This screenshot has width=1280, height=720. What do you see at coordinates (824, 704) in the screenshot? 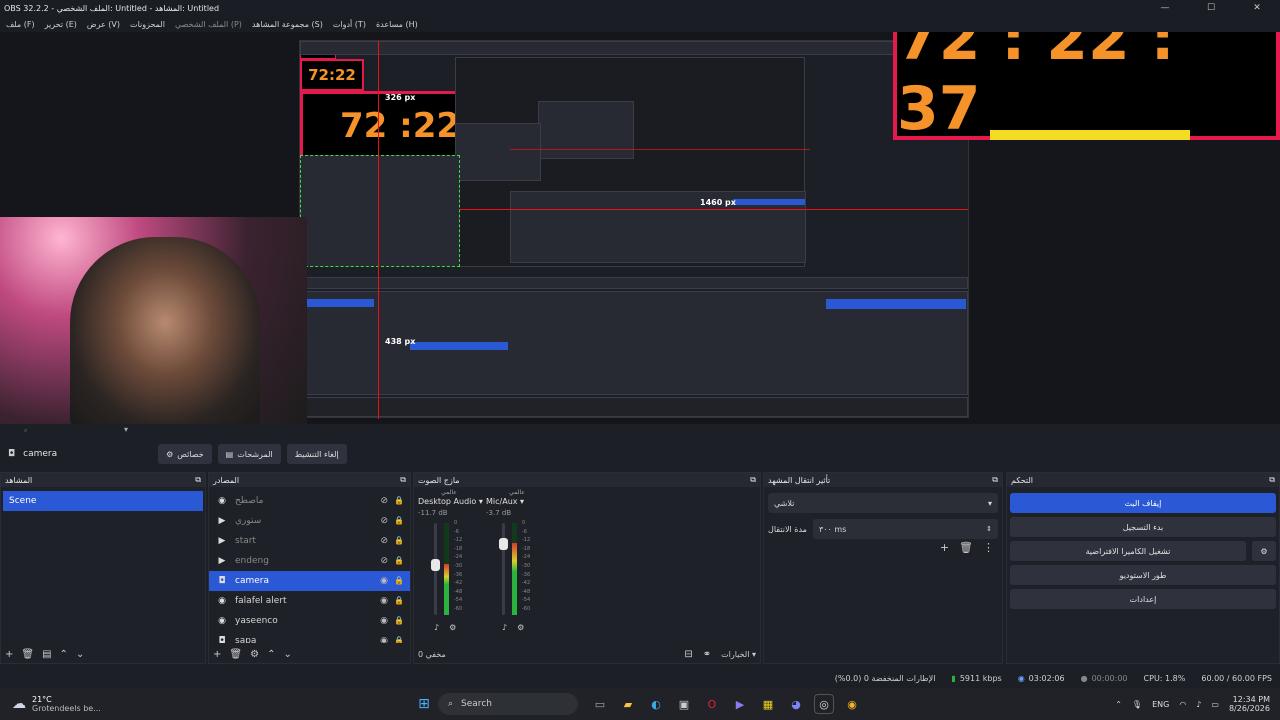
I see `obs-icon: ◎` at bounding box center [824, 704].